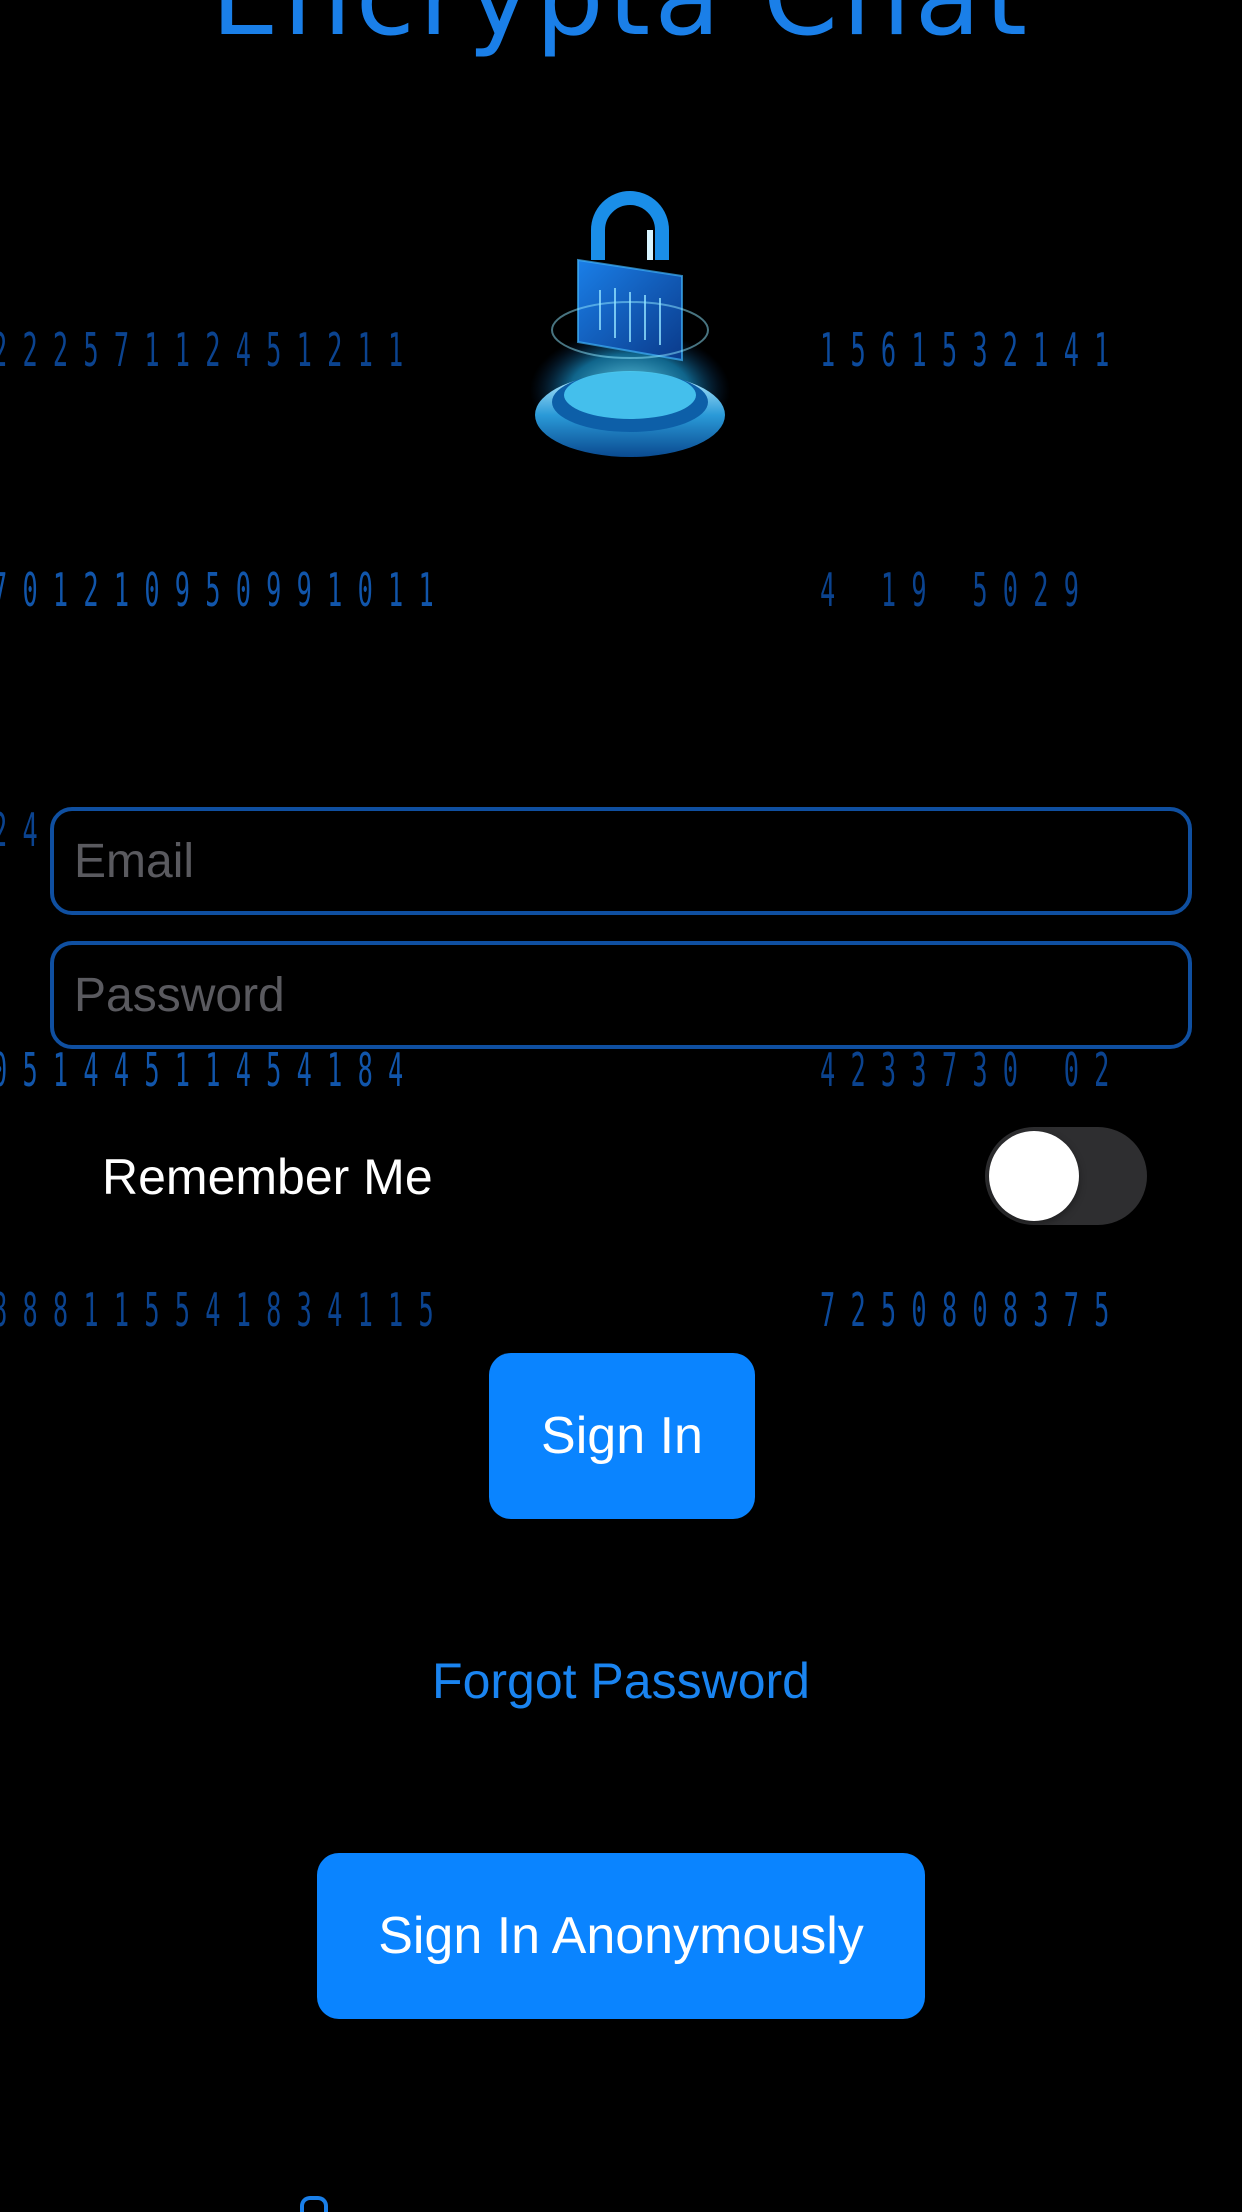  I want to click on padlock-icon, so click(630, 330).